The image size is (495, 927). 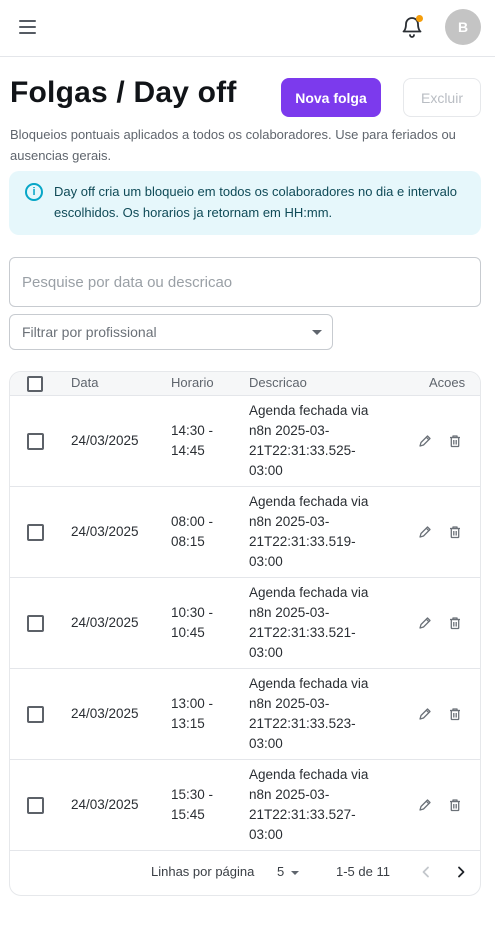 What do you see at coordinates (363, 871) in the screenshot?
I see `pagination-range: 1-5 de 11` at bounding box center [363, 871].